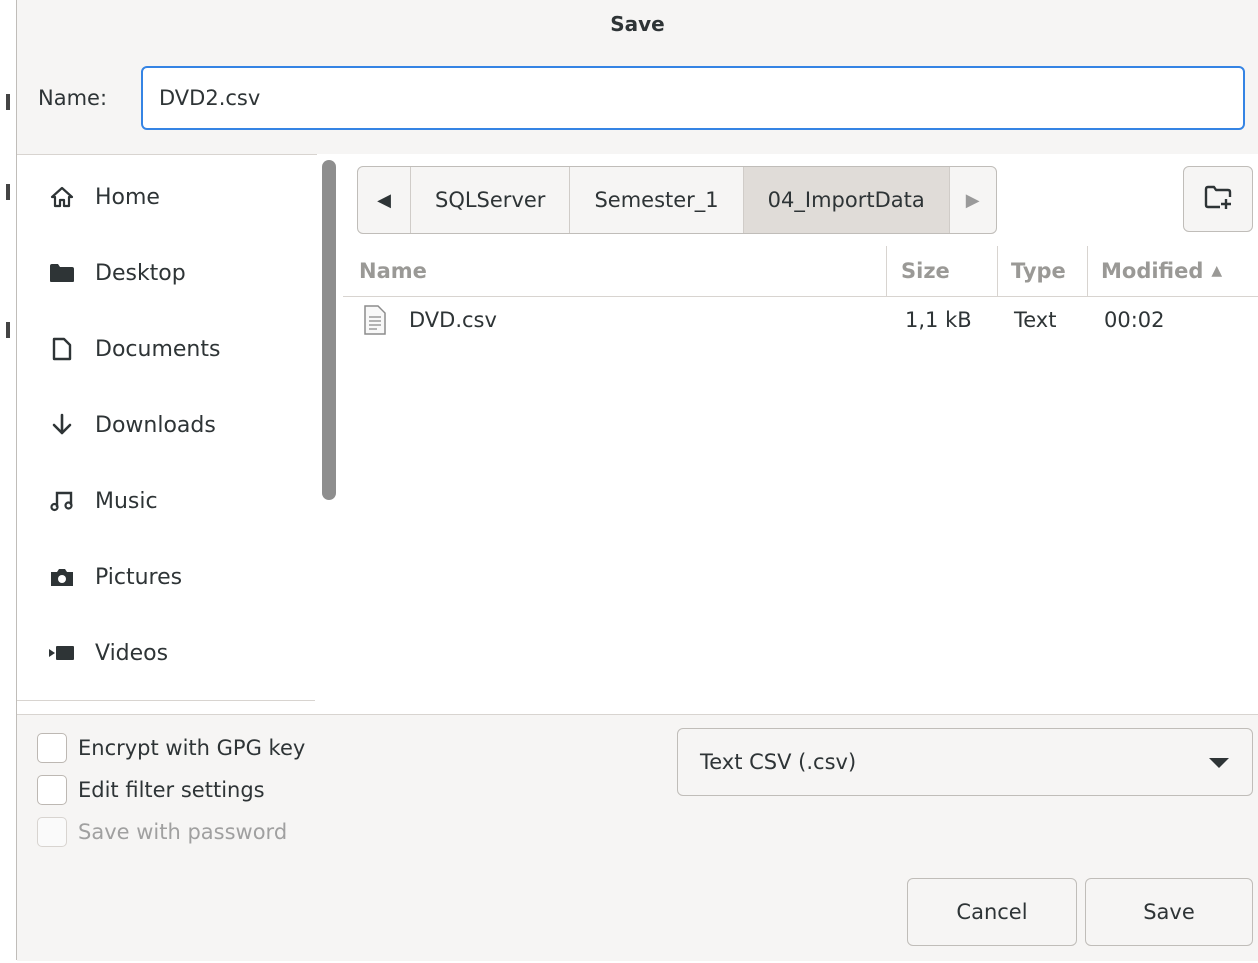  What do you see at coordinates (1217, 271) in the screenshot?
I see `sort-ascending-icon: ▲` at bounding box center [1217, 271].